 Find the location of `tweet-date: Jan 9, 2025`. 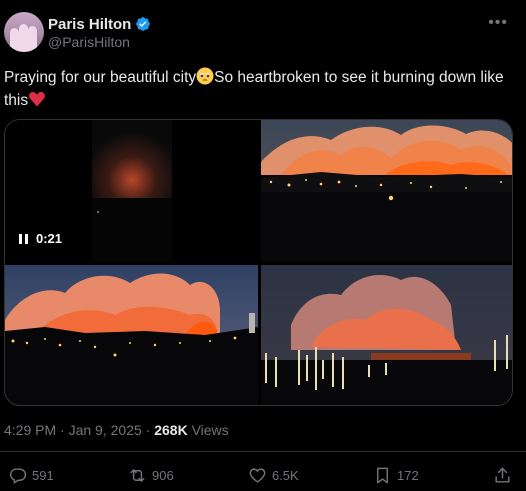

tweet-date: Jan 9, 2025 is located at coordinates (105, 430).